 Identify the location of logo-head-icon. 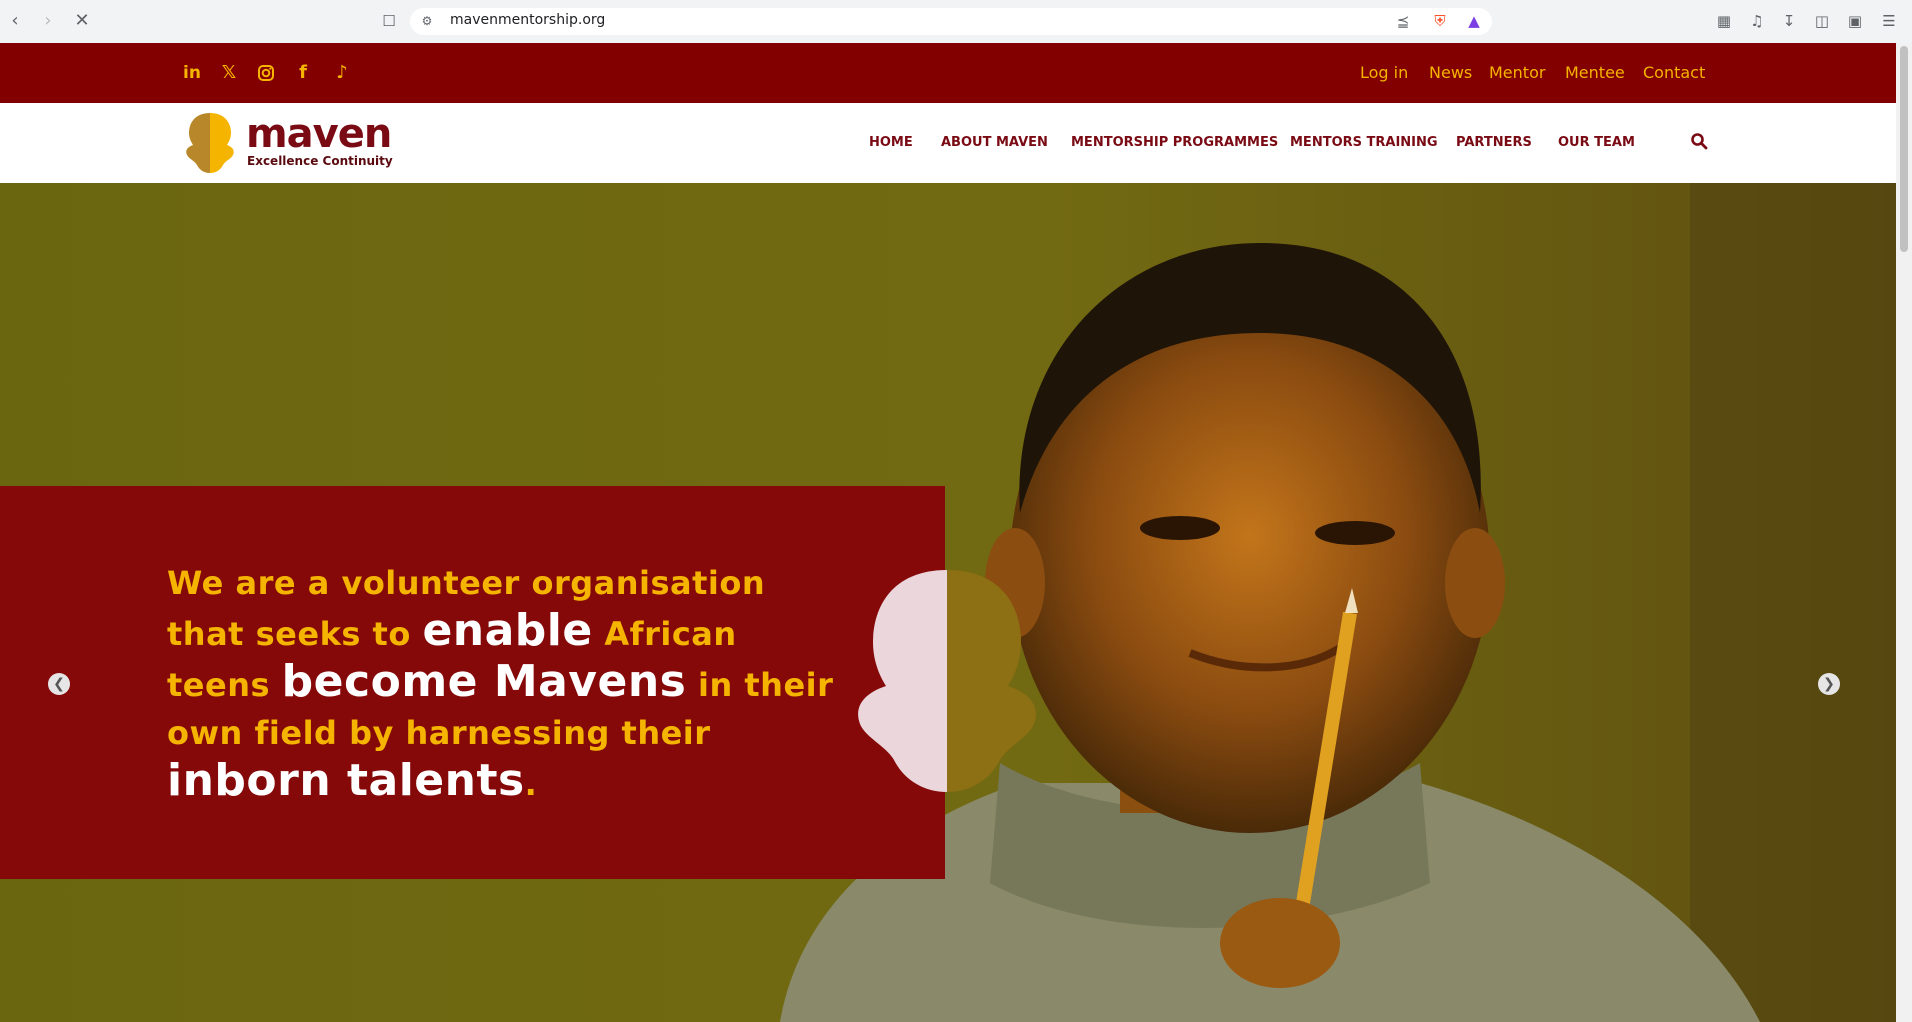
(210, 143).